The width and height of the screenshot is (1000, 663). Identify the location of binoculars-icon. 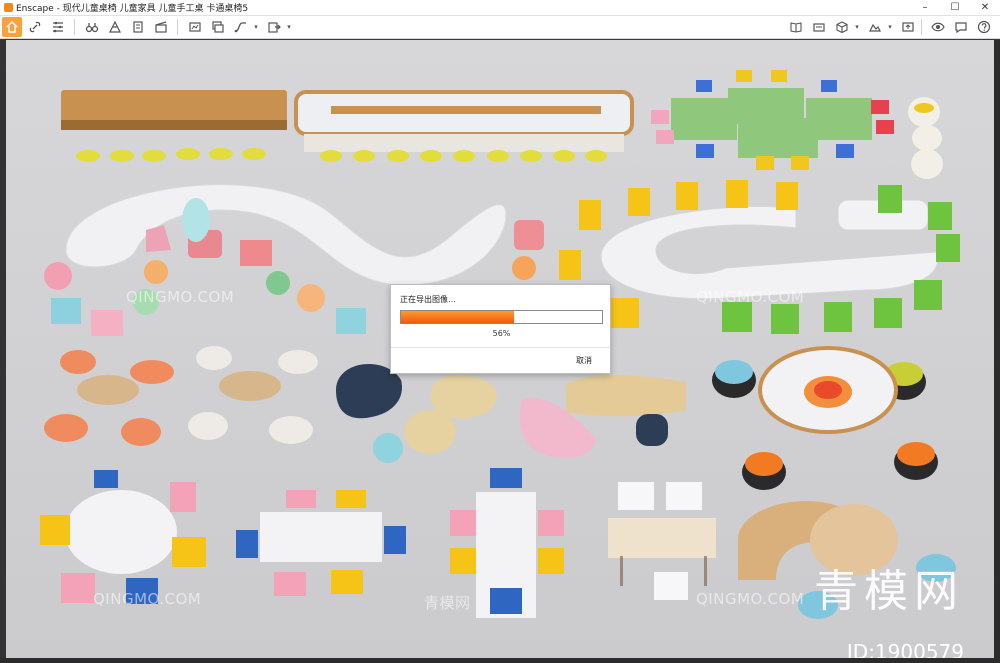
(92, 27).